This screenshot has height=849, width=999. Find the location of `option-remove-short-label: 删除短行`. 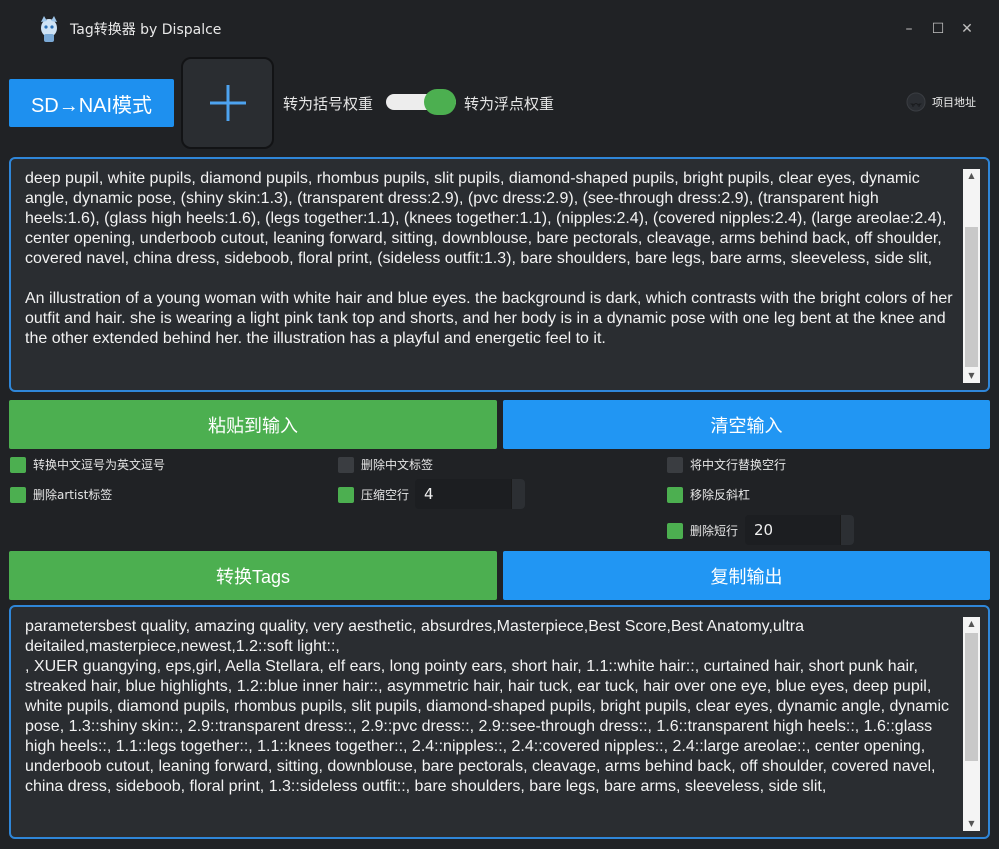

option-remove-short-label: 删除短行 is located at coordinates (714, 531).